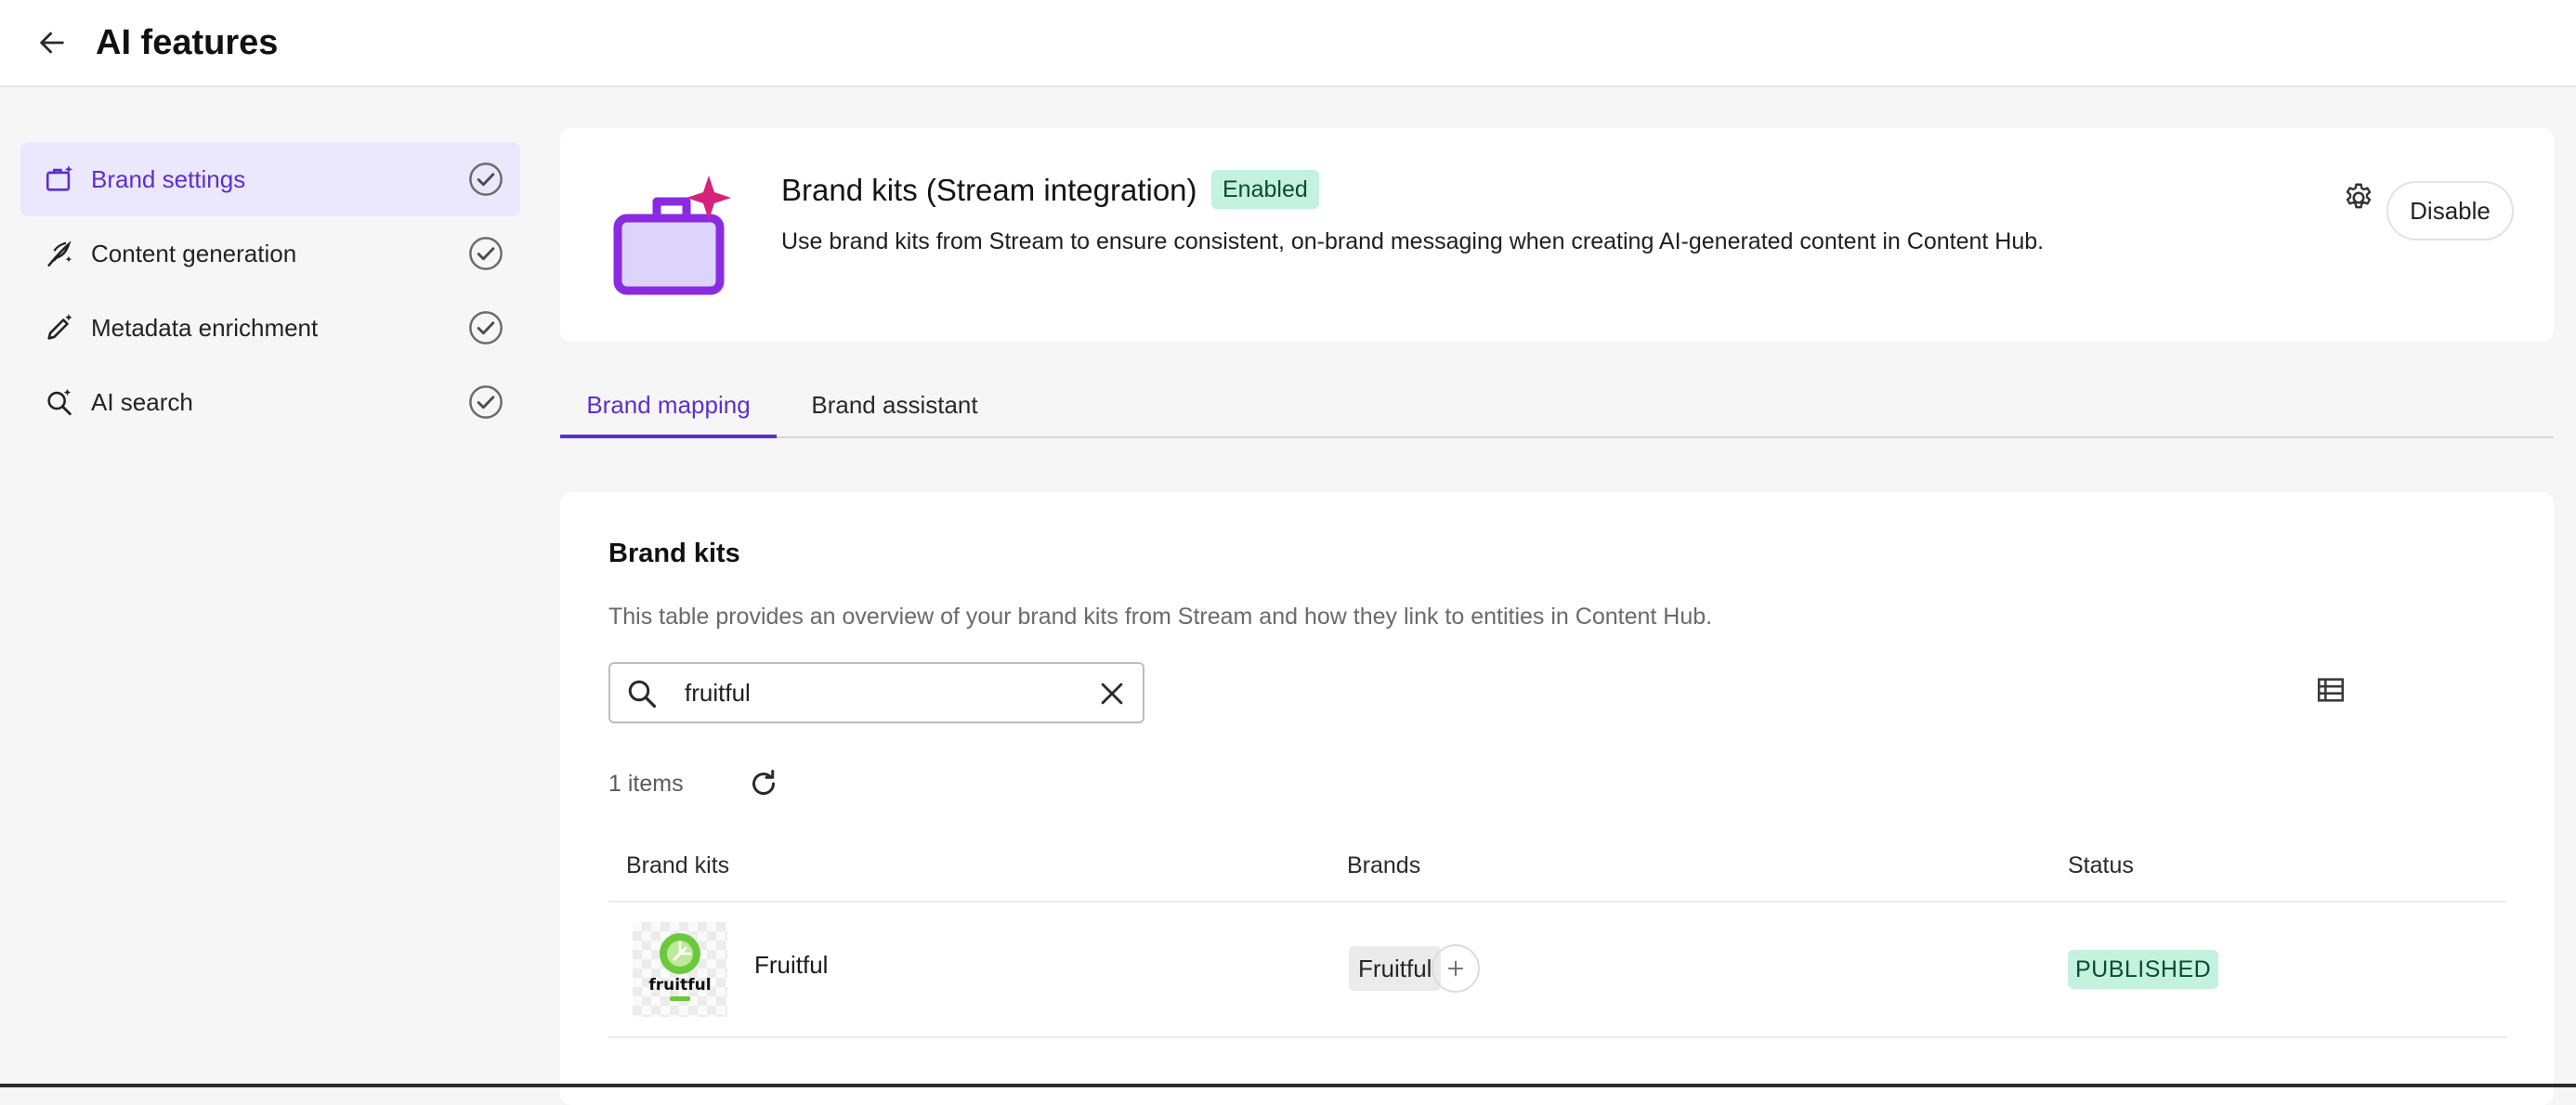  I want to click on add-brand-button, so click(1456, 968).